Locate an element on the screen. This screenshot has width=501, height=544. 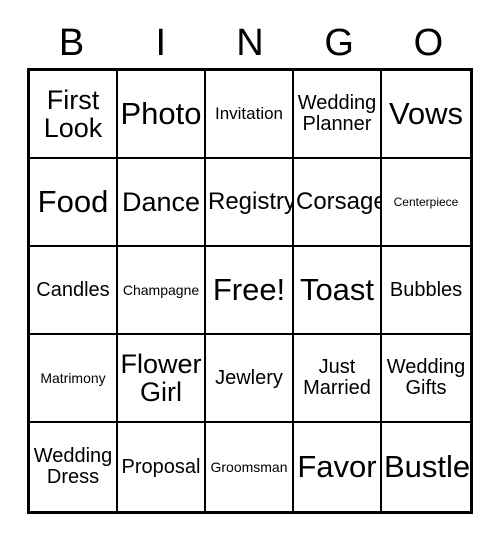
bingo-cell: First Look is located at coordinates (74, 115).